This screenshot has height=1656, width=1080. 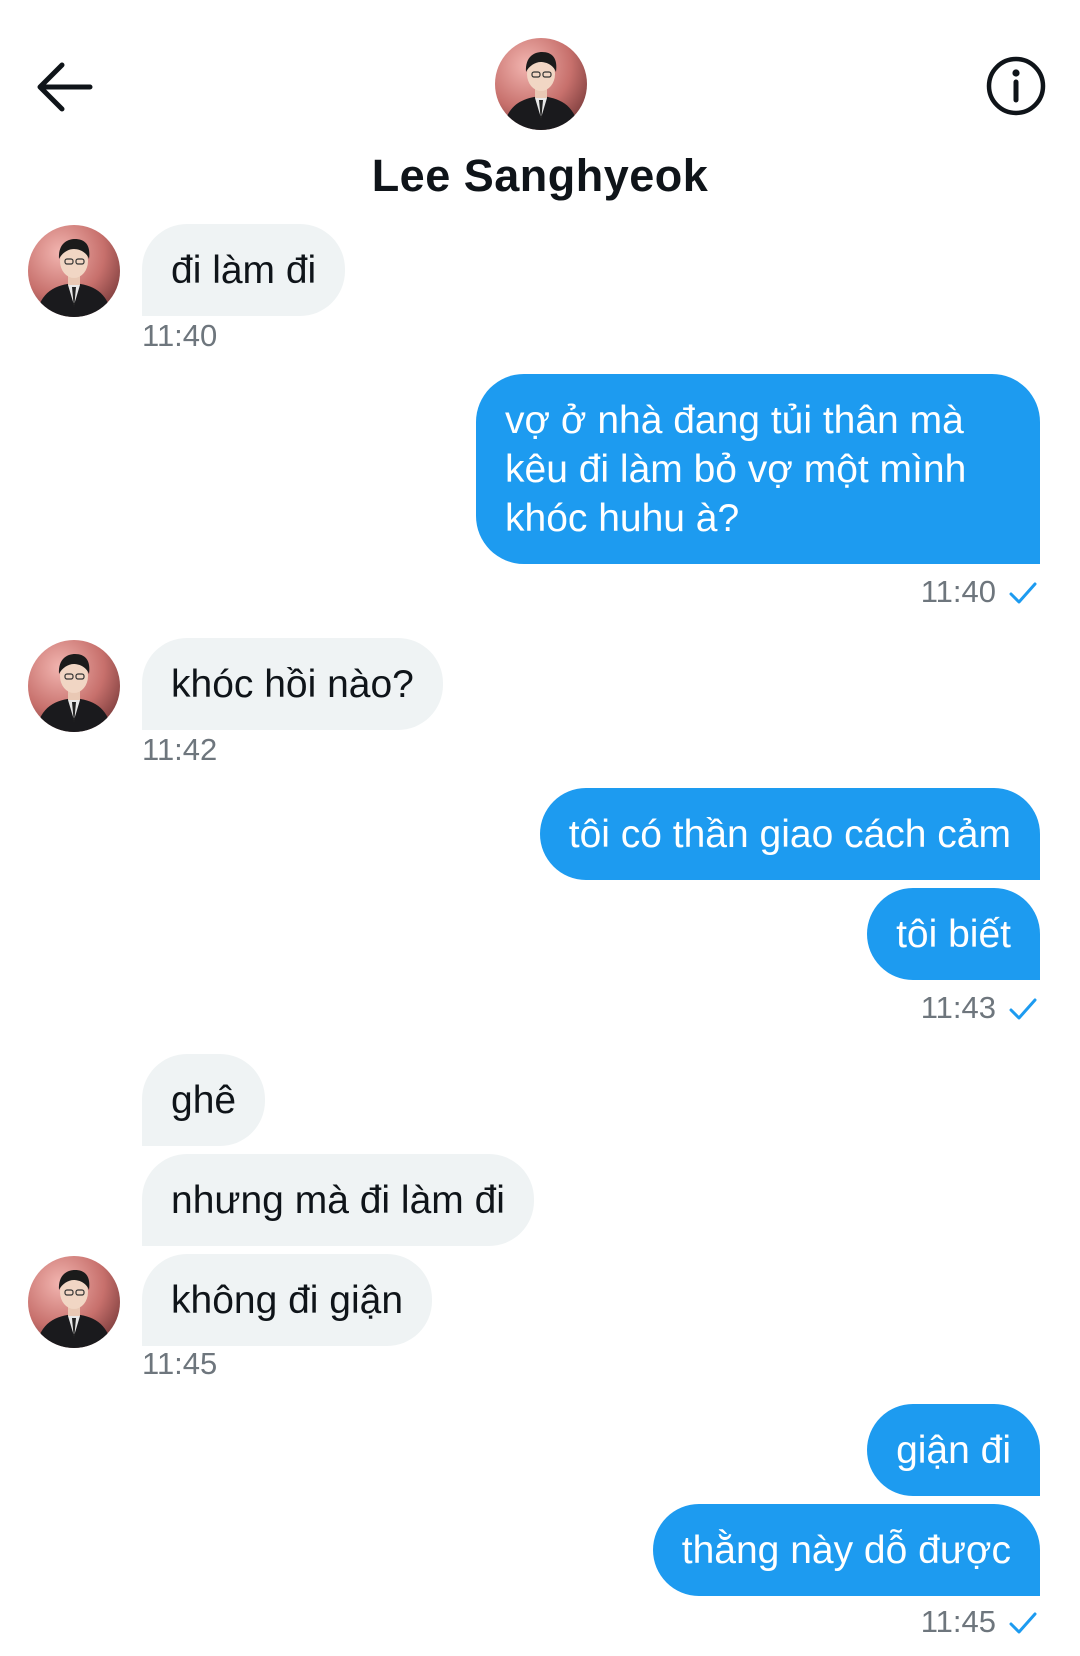 I want to click on incoming-message: ghê, so click(x=204, y=1100).